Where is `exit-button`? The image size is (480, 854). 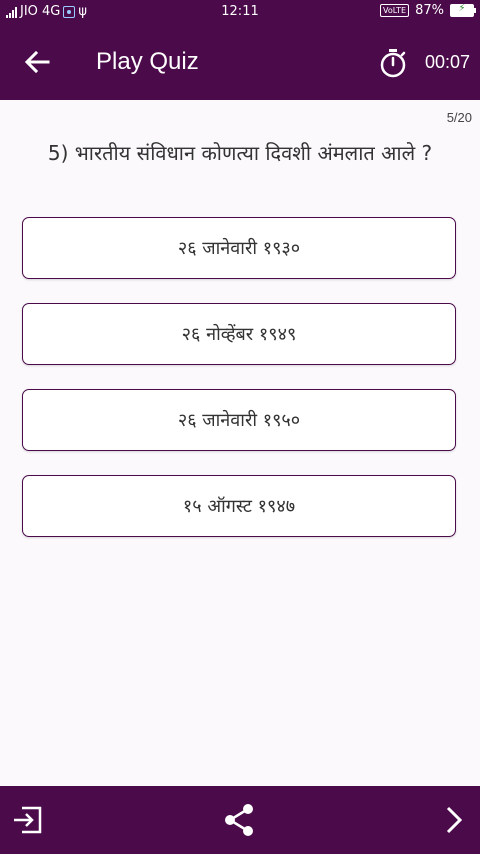
exit-button is located at coordinates (30, 820).